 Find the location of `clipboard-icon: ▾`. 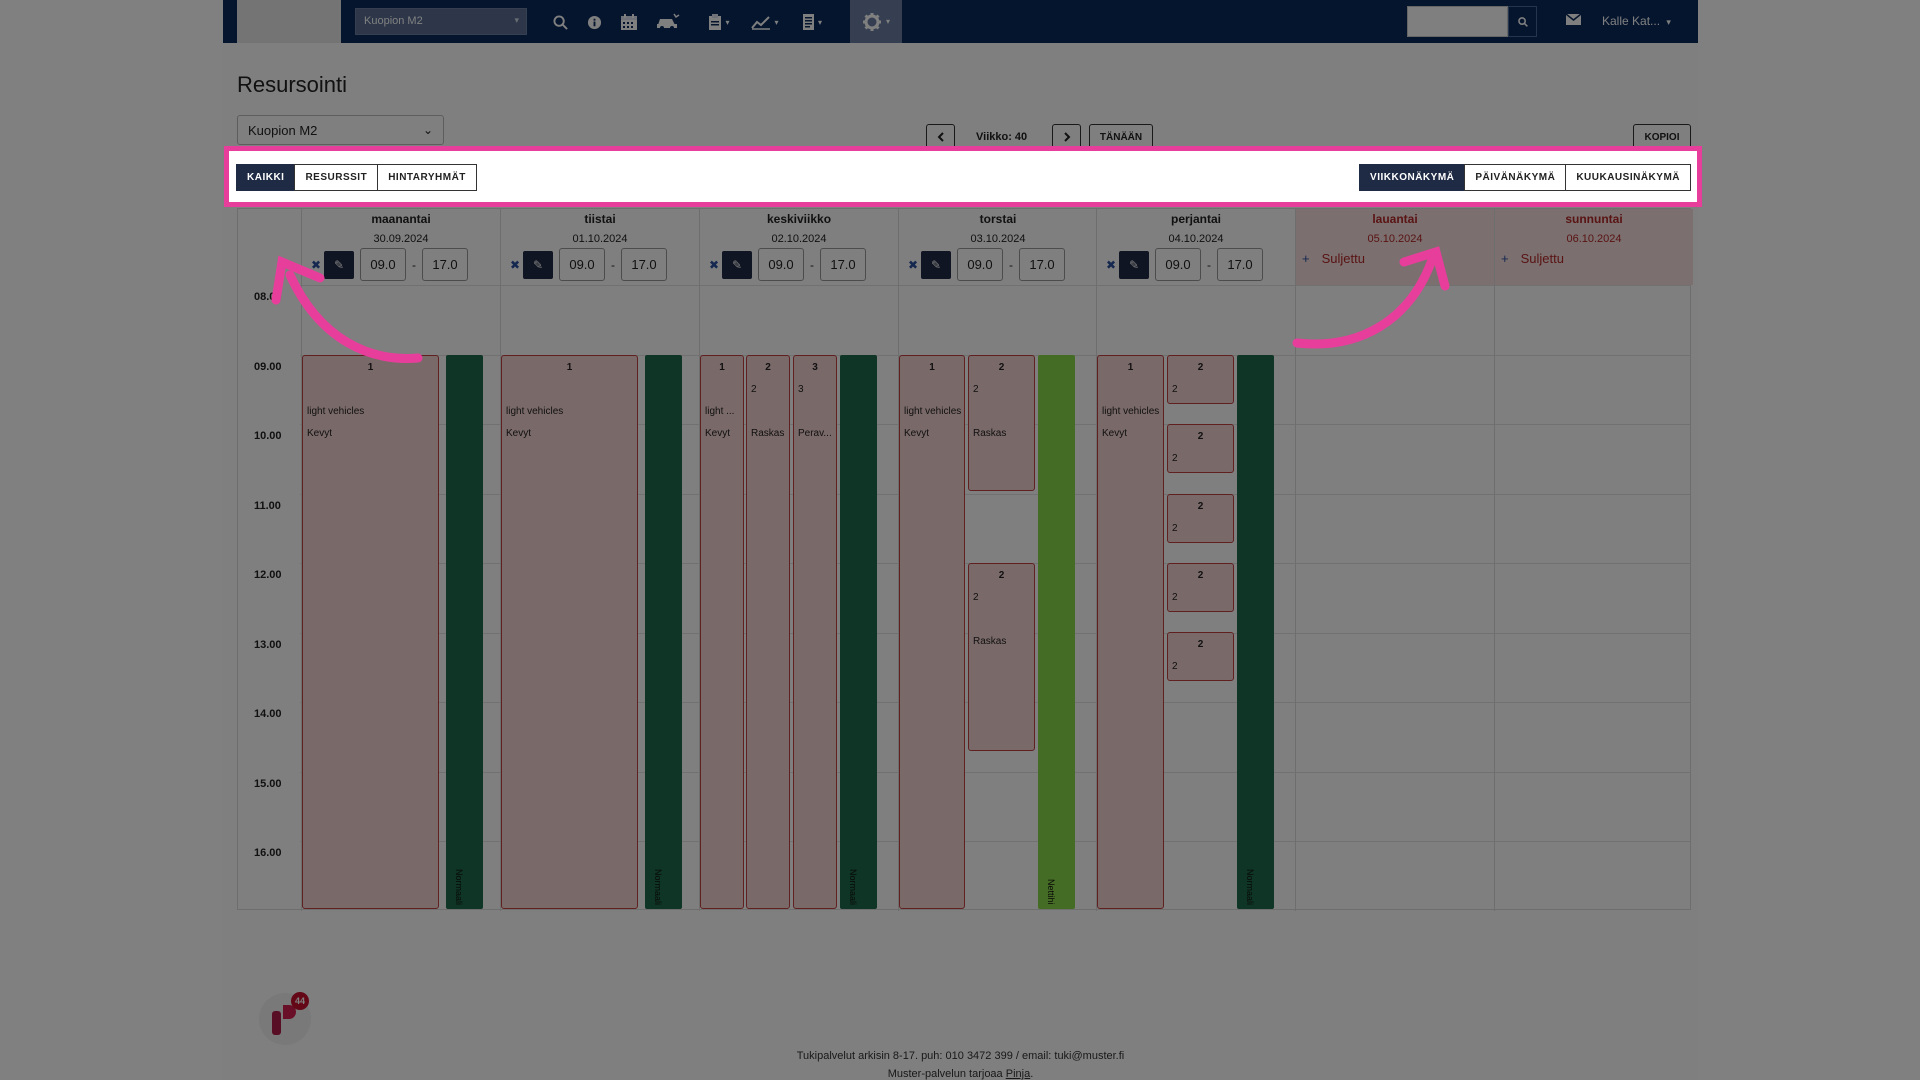

clipboard-icon: ▾ is located at coordinates (719, 22).